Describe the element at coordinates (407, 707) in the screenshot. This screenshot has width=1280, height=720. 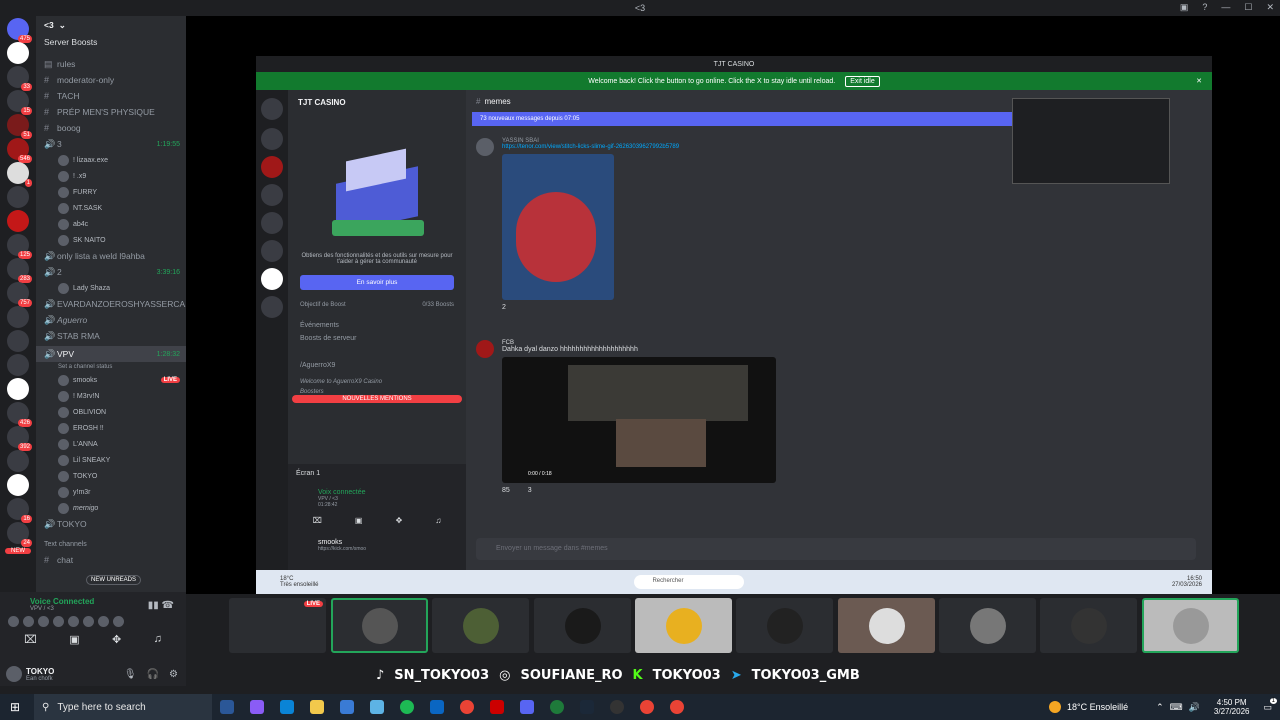
I see `spotify-icon` at that location.